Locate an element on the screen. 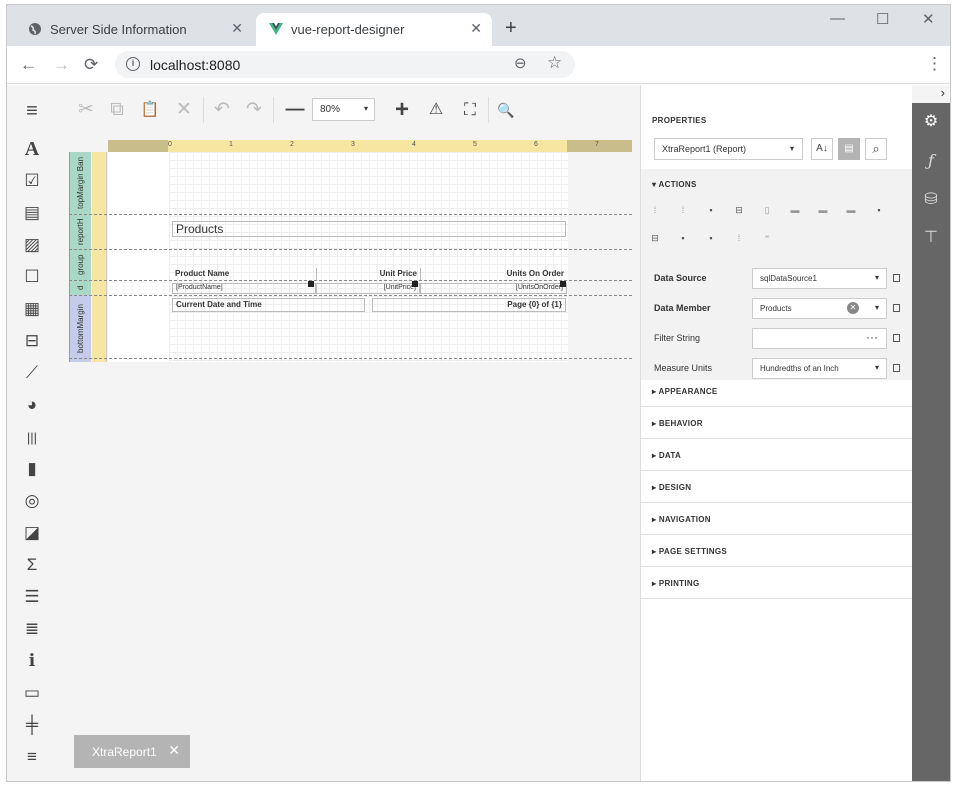  footer-page-info: Page {0} of {1} is located at coordinates (469, 305).